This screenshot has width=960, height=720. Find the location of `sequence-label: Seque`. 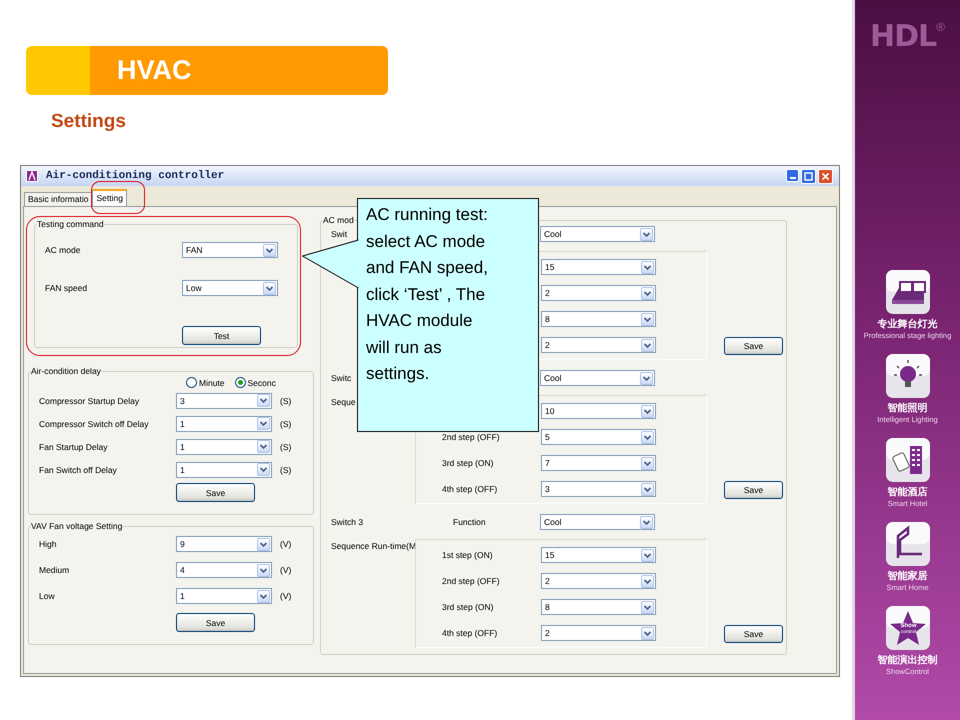

sequence-label: Seque is located at coordinates (343, 402).